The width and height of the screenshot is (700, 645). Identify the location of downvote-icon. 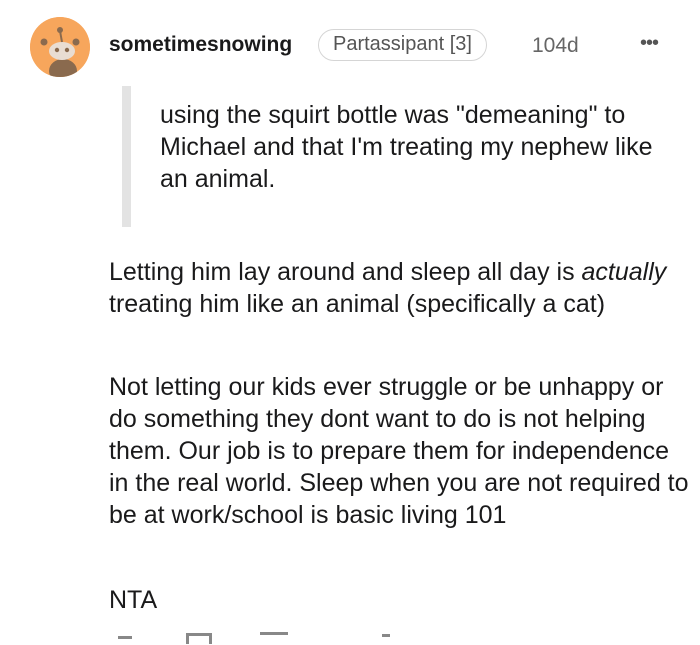
(199, 638).